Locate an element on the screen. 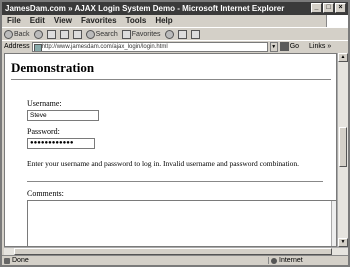  menu-favorites: Favorites is located at coordinates (99, 21).